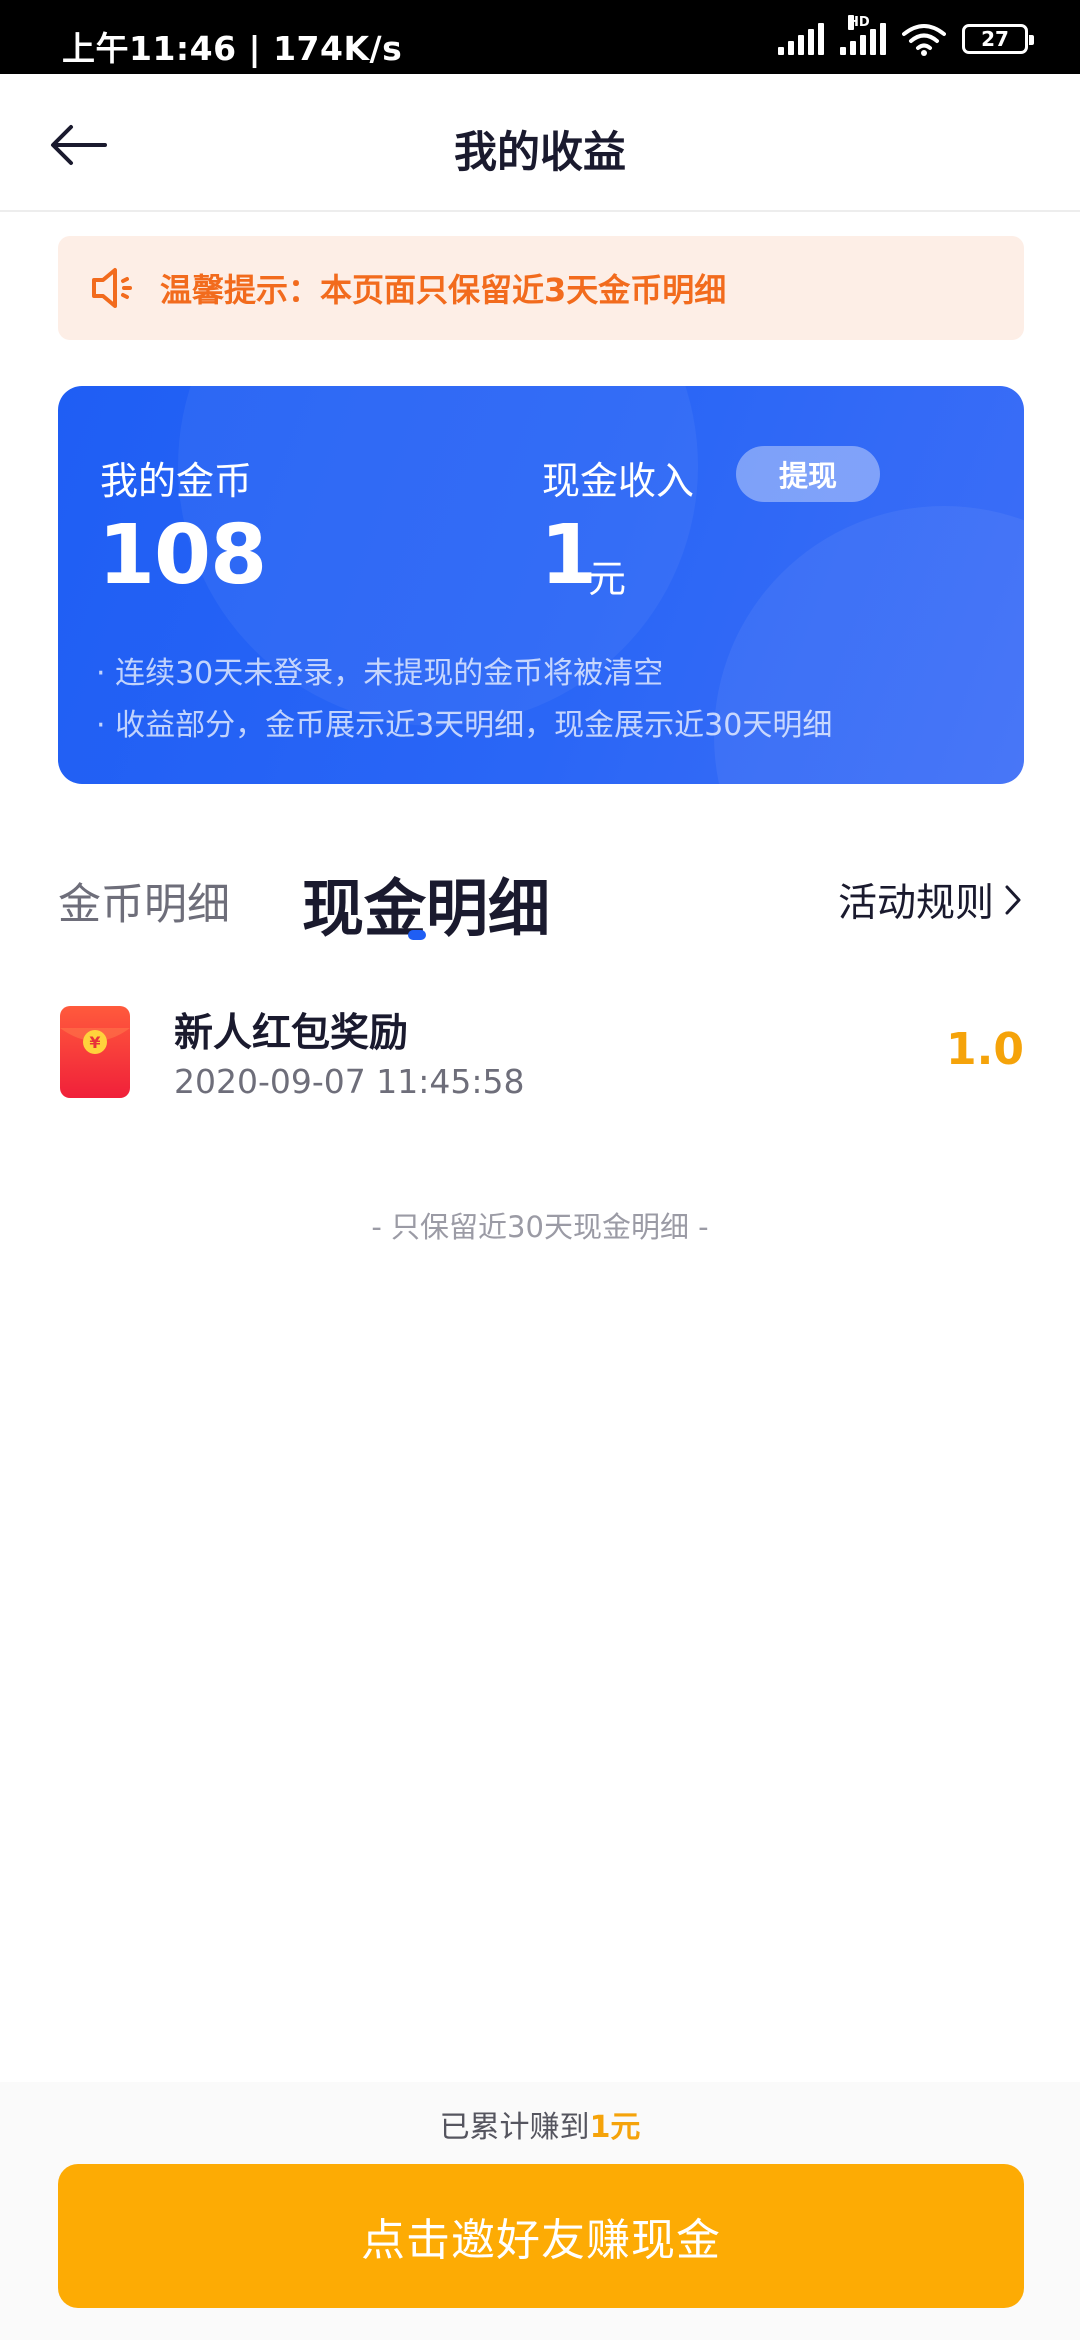  What do you see at coordinates (443, 290) in the screenshot?
I see `notice-text: 温馨提示：本页面只保留近3天金币明细` at bounding box center [443, 290].